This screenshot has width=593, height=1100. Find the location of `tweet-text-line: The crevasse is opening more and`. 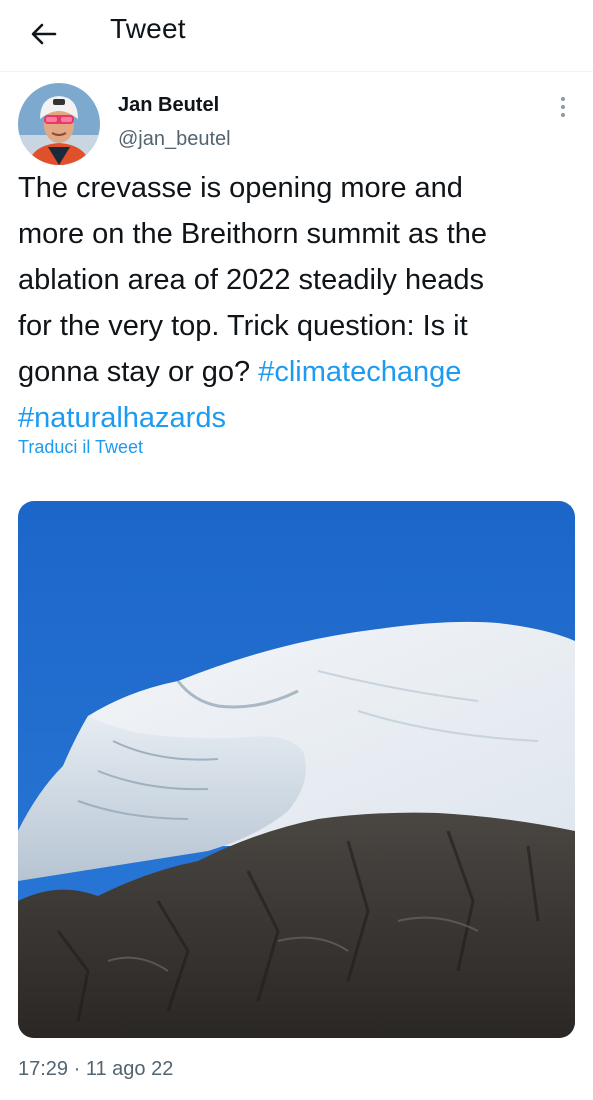

tweet-text-line: The crevasse is opening more and is located at coordinates (240, 188).